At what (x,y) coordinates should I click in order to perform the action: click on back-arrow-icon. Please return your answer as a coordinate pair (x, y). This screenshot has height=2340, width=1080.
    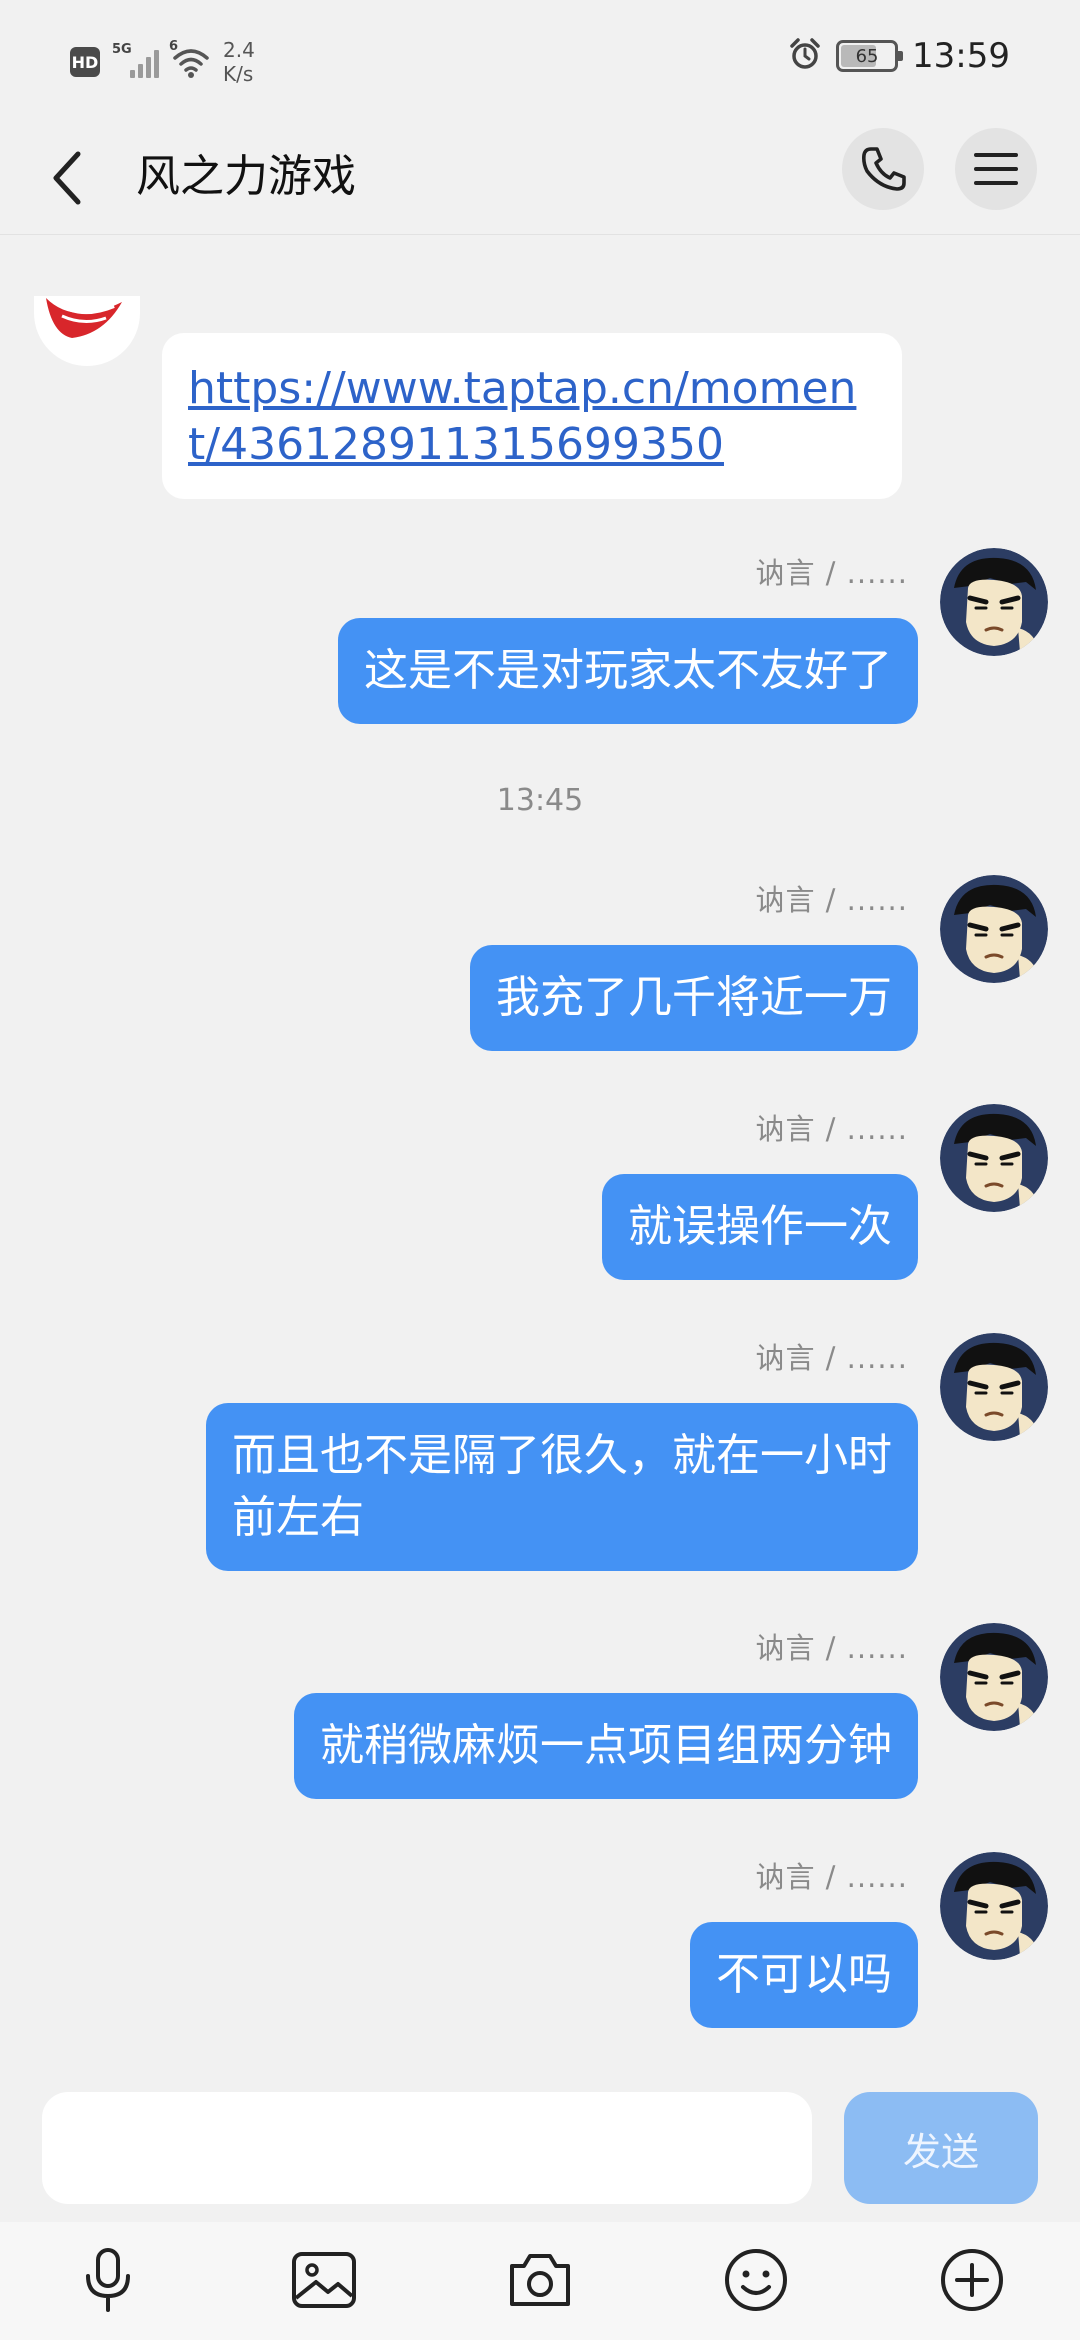
    Looking at the image, I should click on (67, 178).